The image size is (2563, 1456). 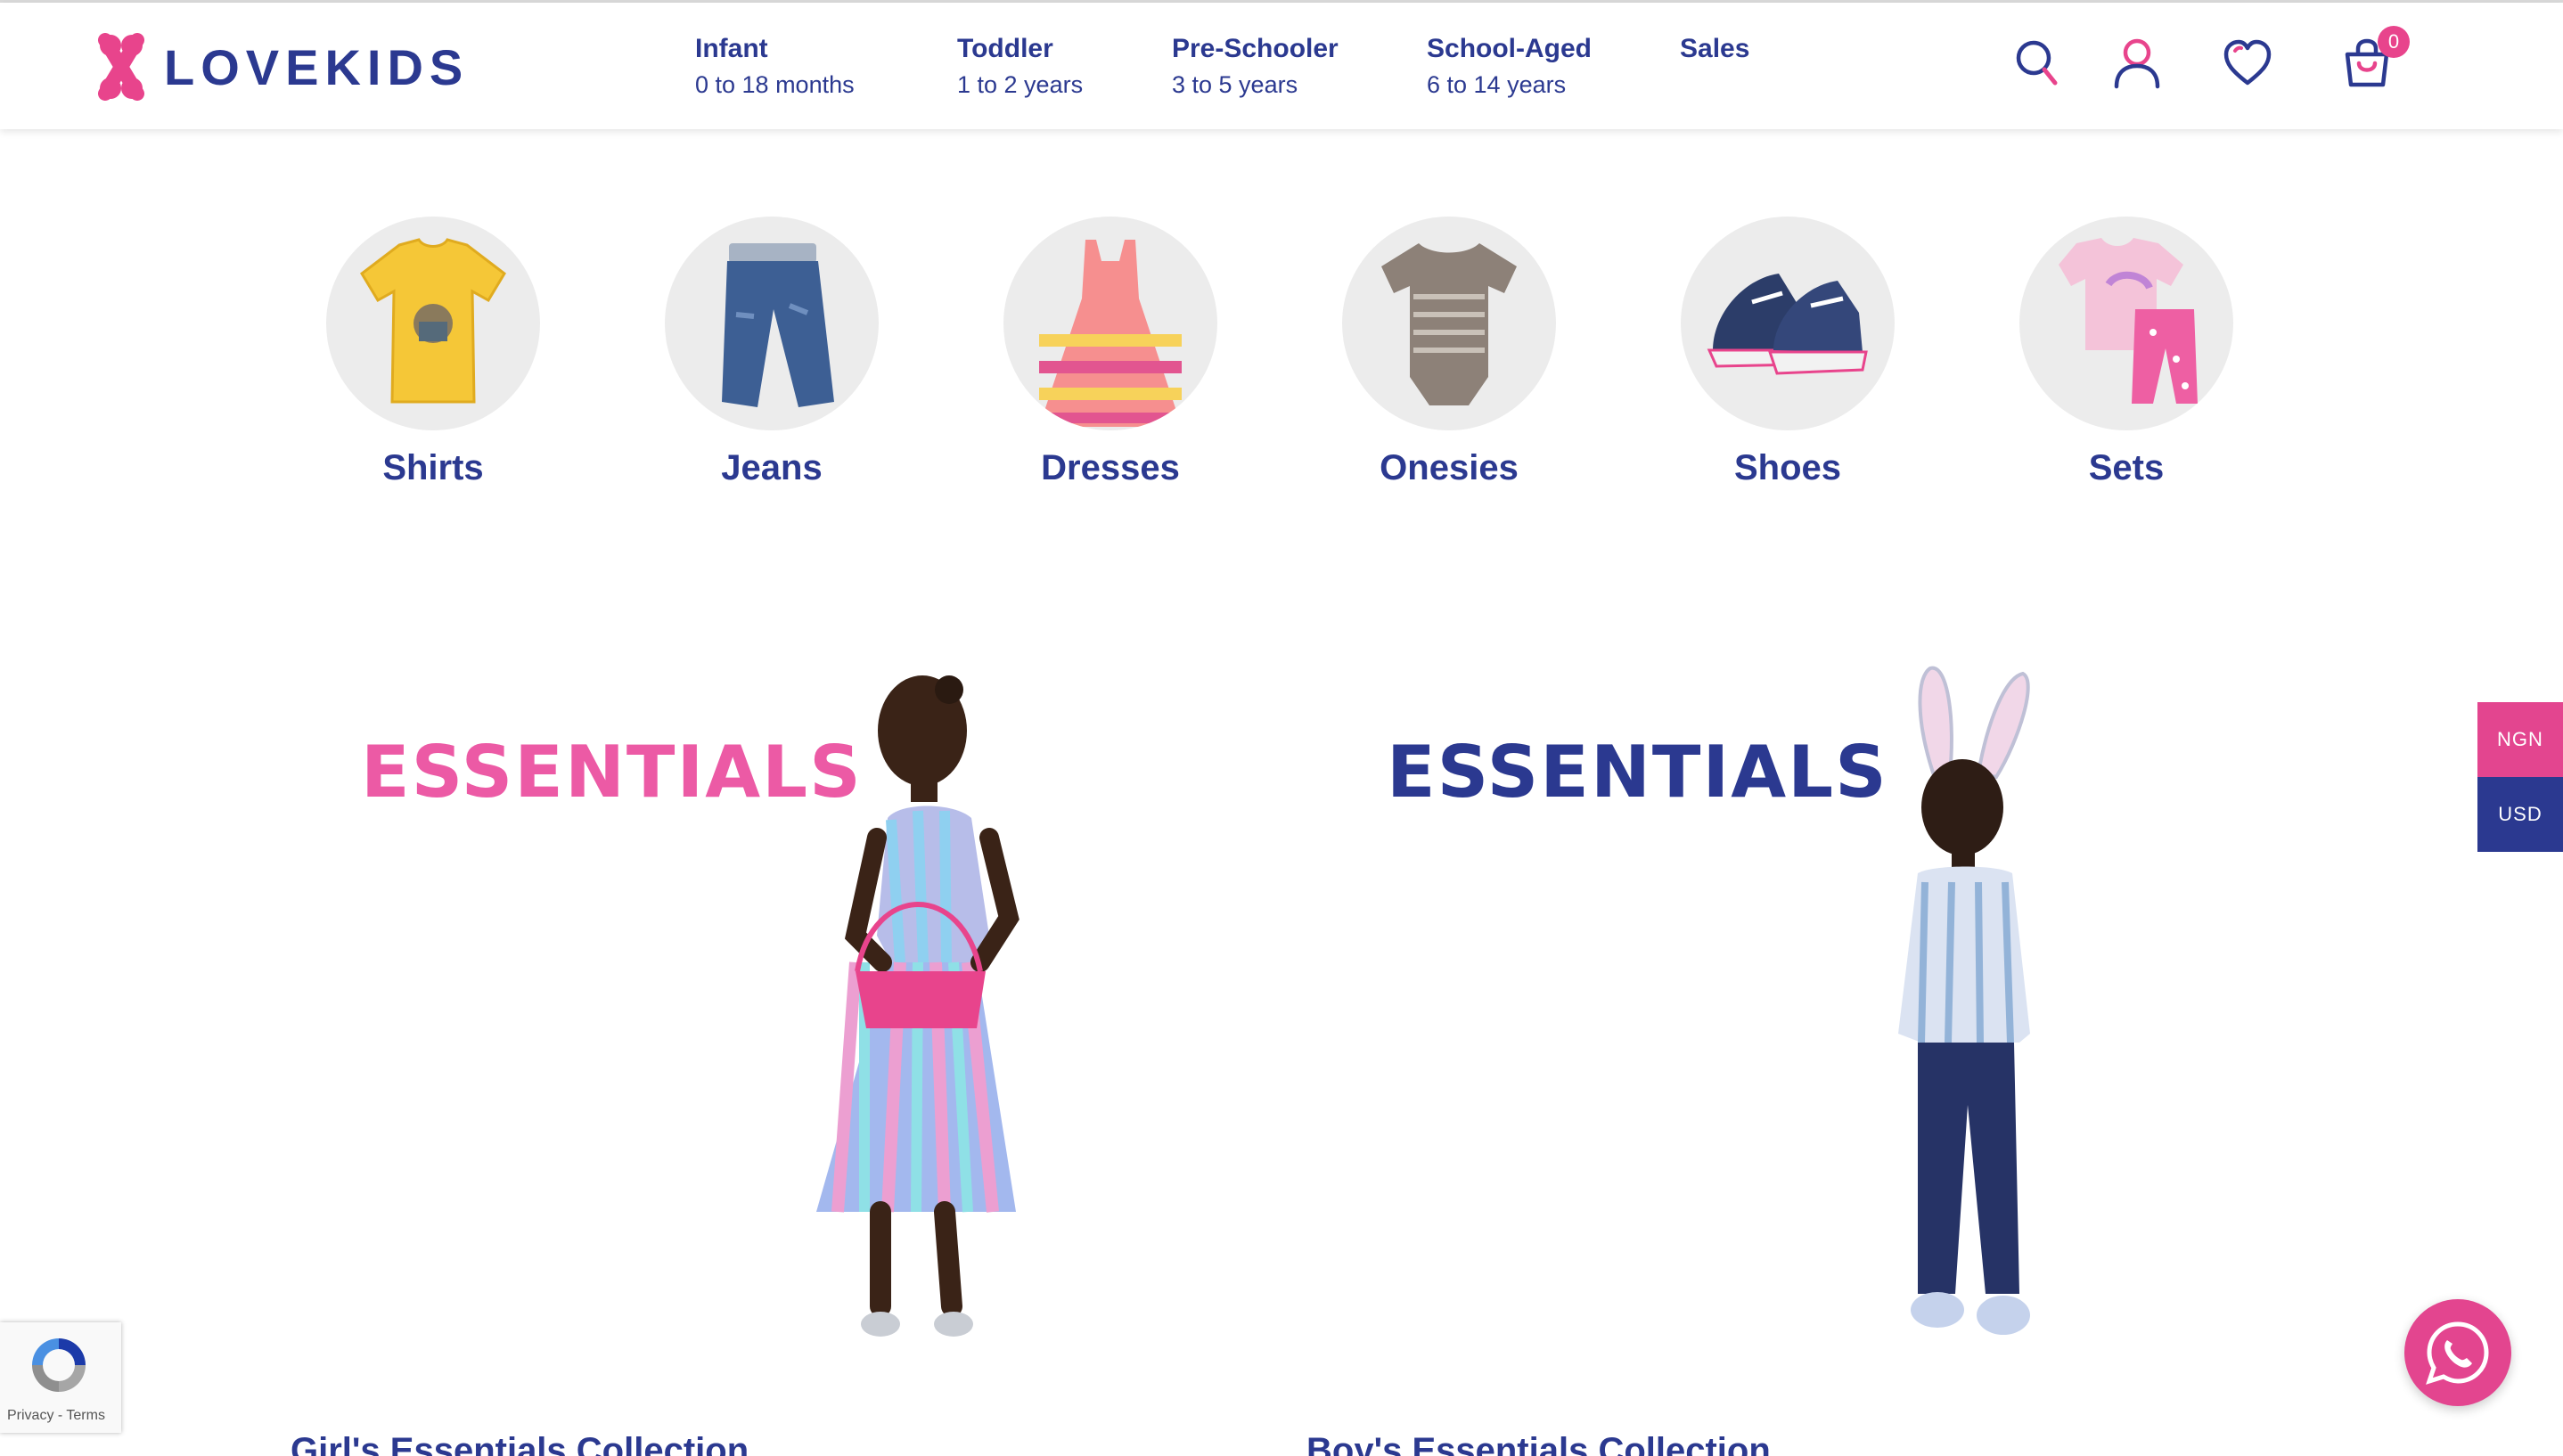 What do you see at coordinates (1965, 1015) in the screenshot?
I see `boy-model-image` at bounding box center [1965, 1015].